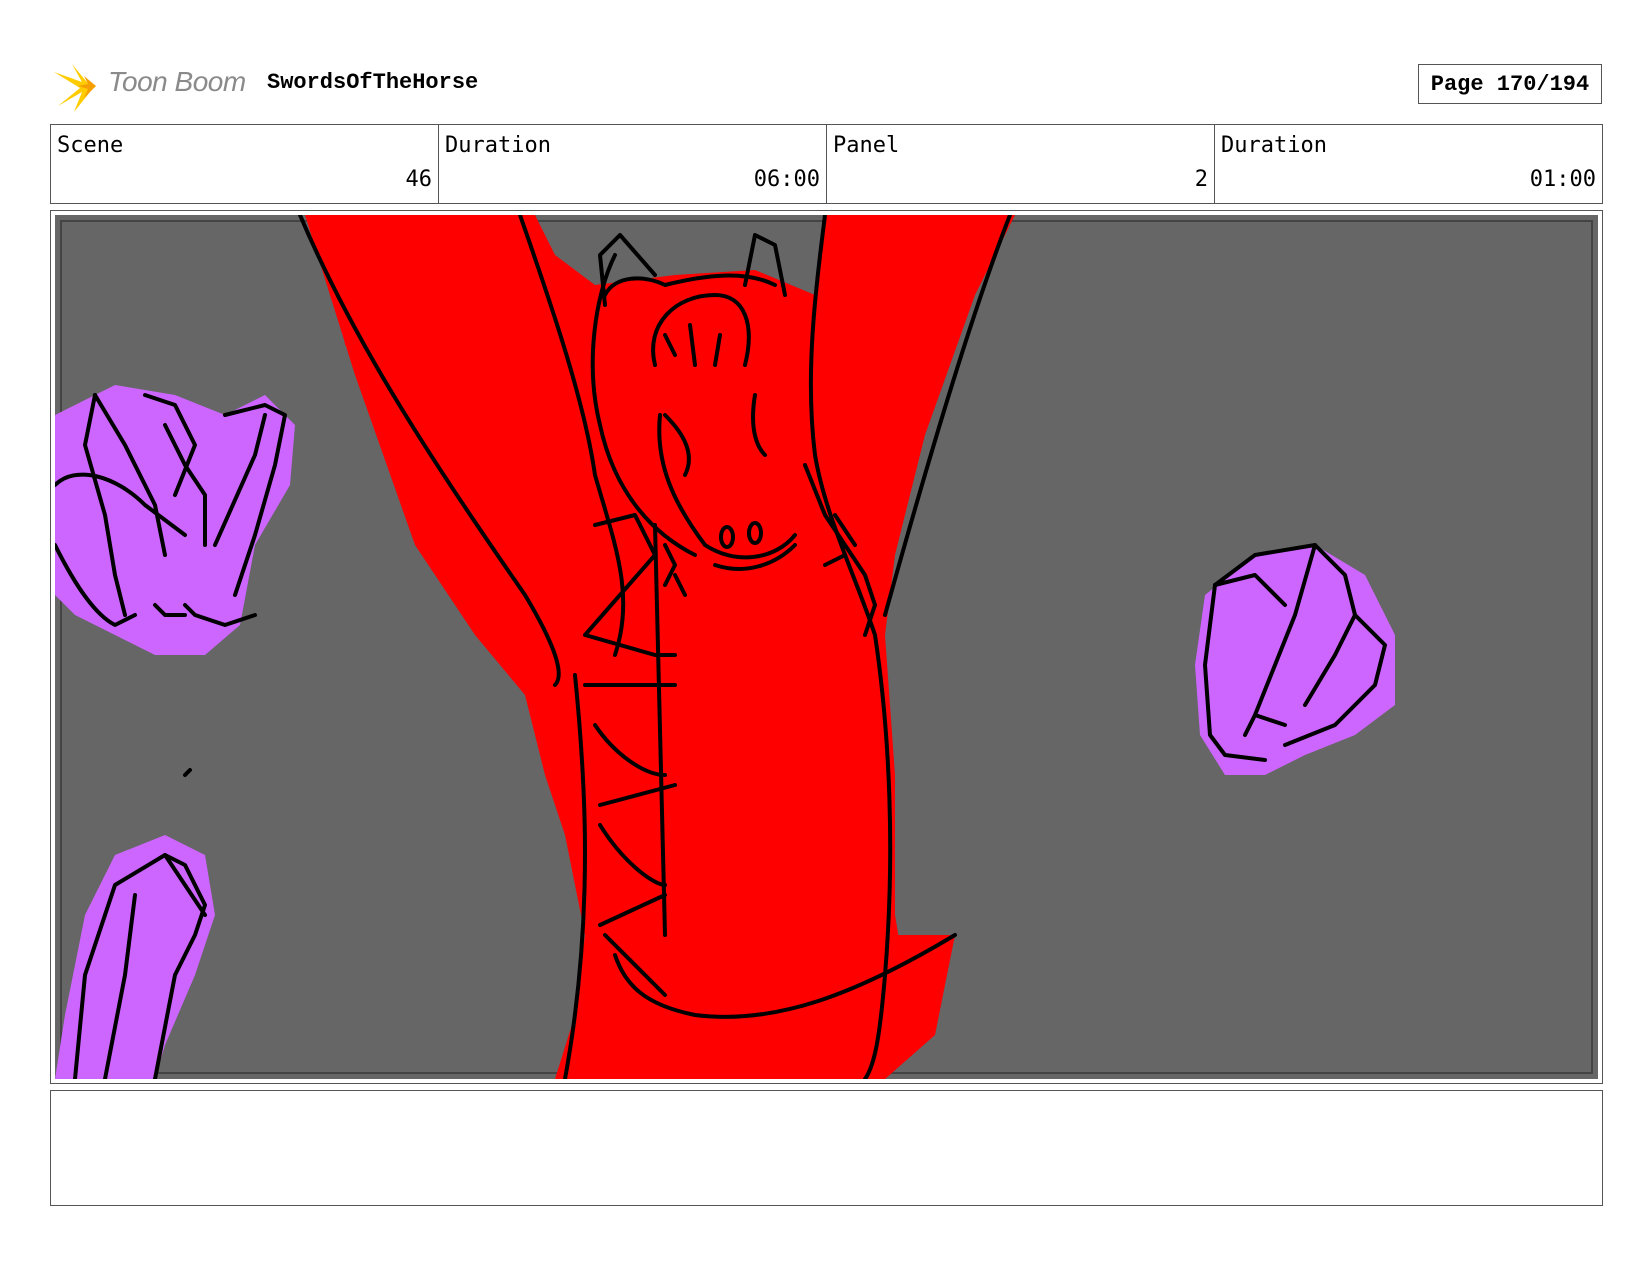 This screenshot has height=1275, width=1650. What do you see at coordinates (245, 164) in the screenshot?
I see `scene-cell: Scene 46` at bounding box center [245, 164].